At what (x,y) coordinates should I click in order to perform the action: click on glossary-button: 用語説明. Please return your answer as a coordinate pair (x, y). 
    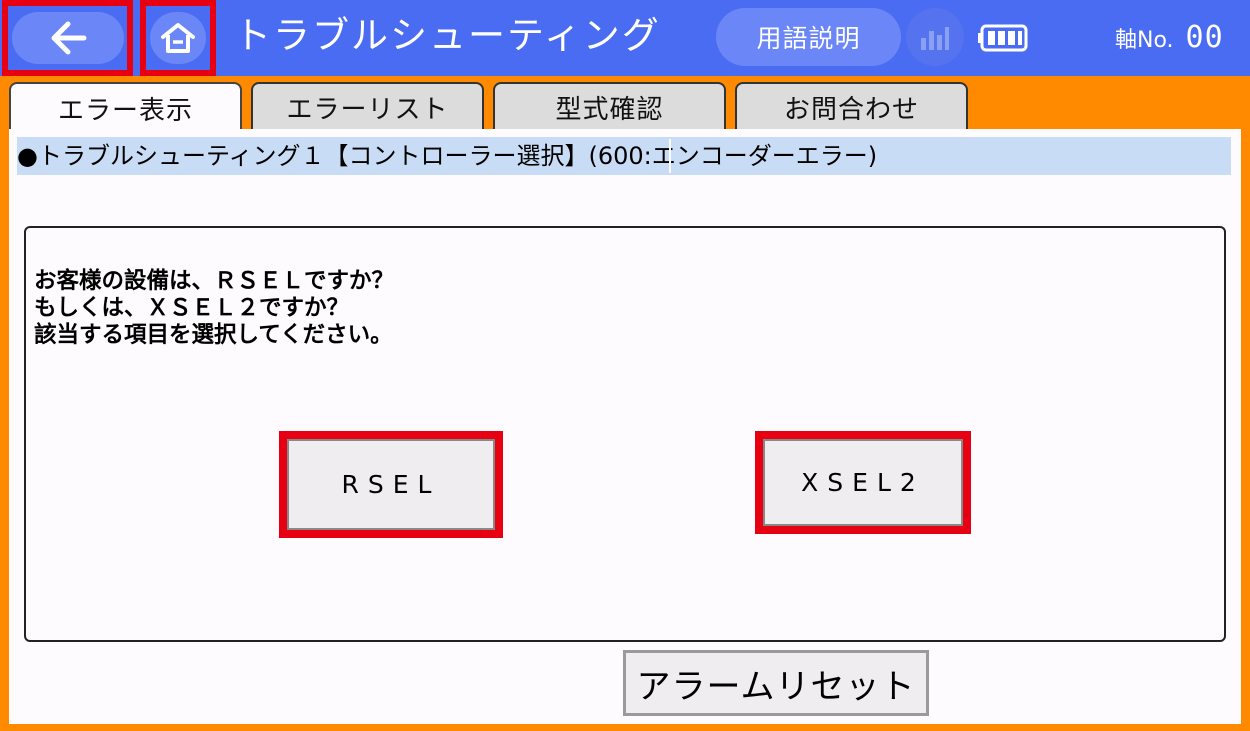
    Looking at the image, I should click on (808, 37).